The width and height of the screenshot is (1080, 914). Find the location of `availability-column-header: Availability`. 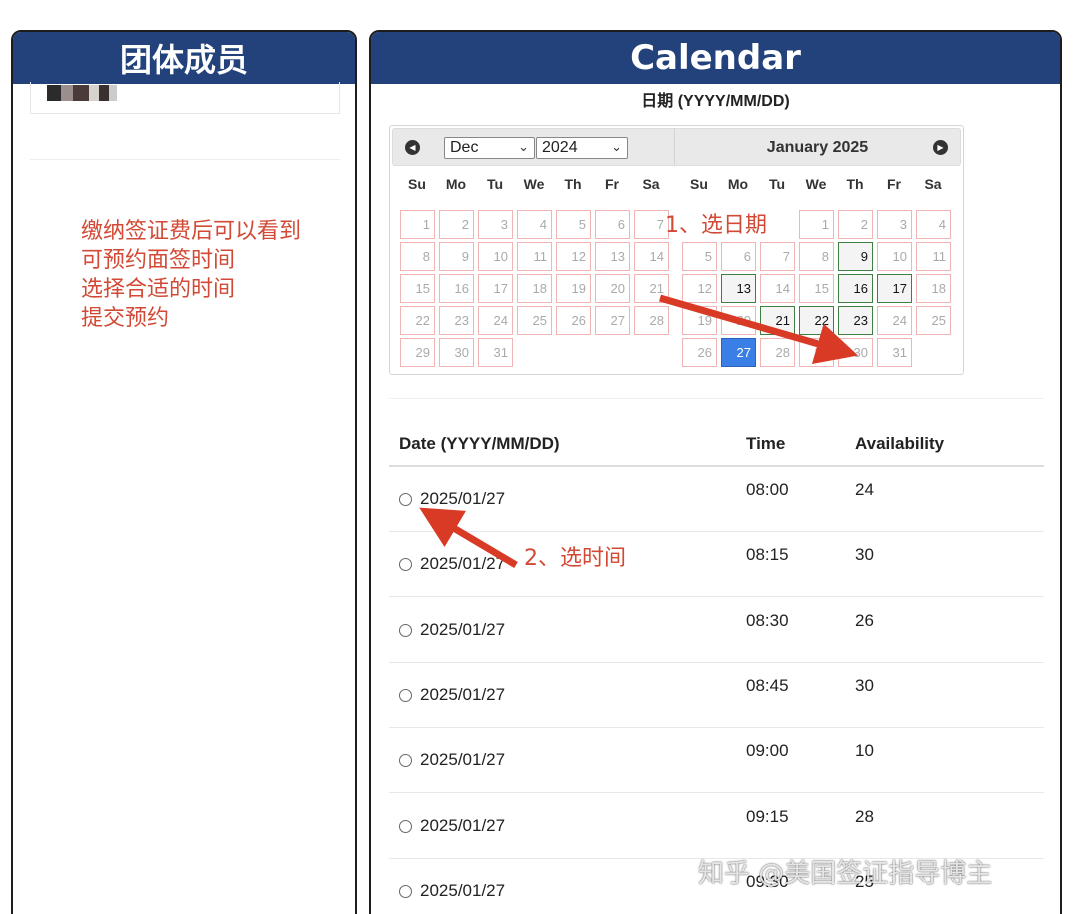

availability-column-header: Availability is located at coordinates (900, 443).